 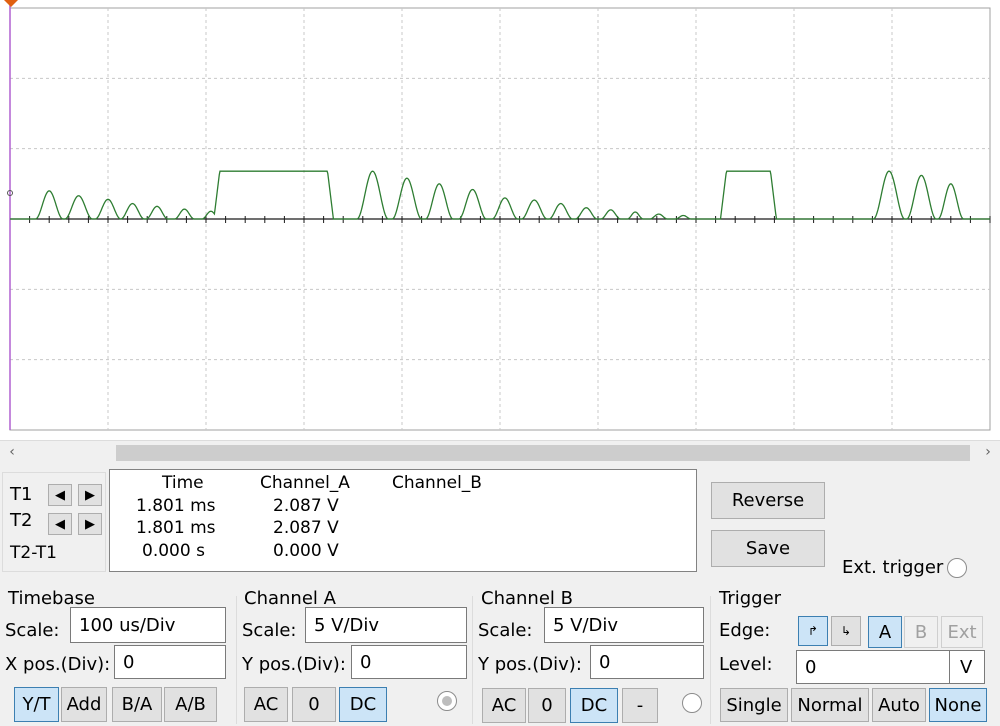 I want to click on timebase-xpos-label: X pos.(Div):, so click(x=58, y=664).